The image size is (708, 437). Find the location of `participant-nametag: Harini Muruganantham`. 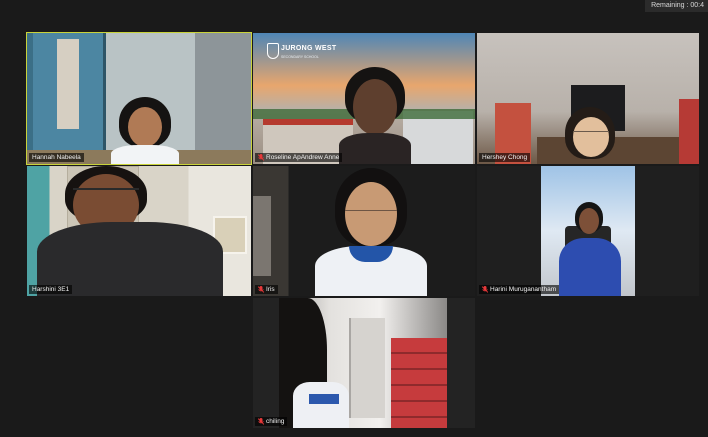

participant-nametag: Harini Muruganantham is located at coordinates (519, 289).